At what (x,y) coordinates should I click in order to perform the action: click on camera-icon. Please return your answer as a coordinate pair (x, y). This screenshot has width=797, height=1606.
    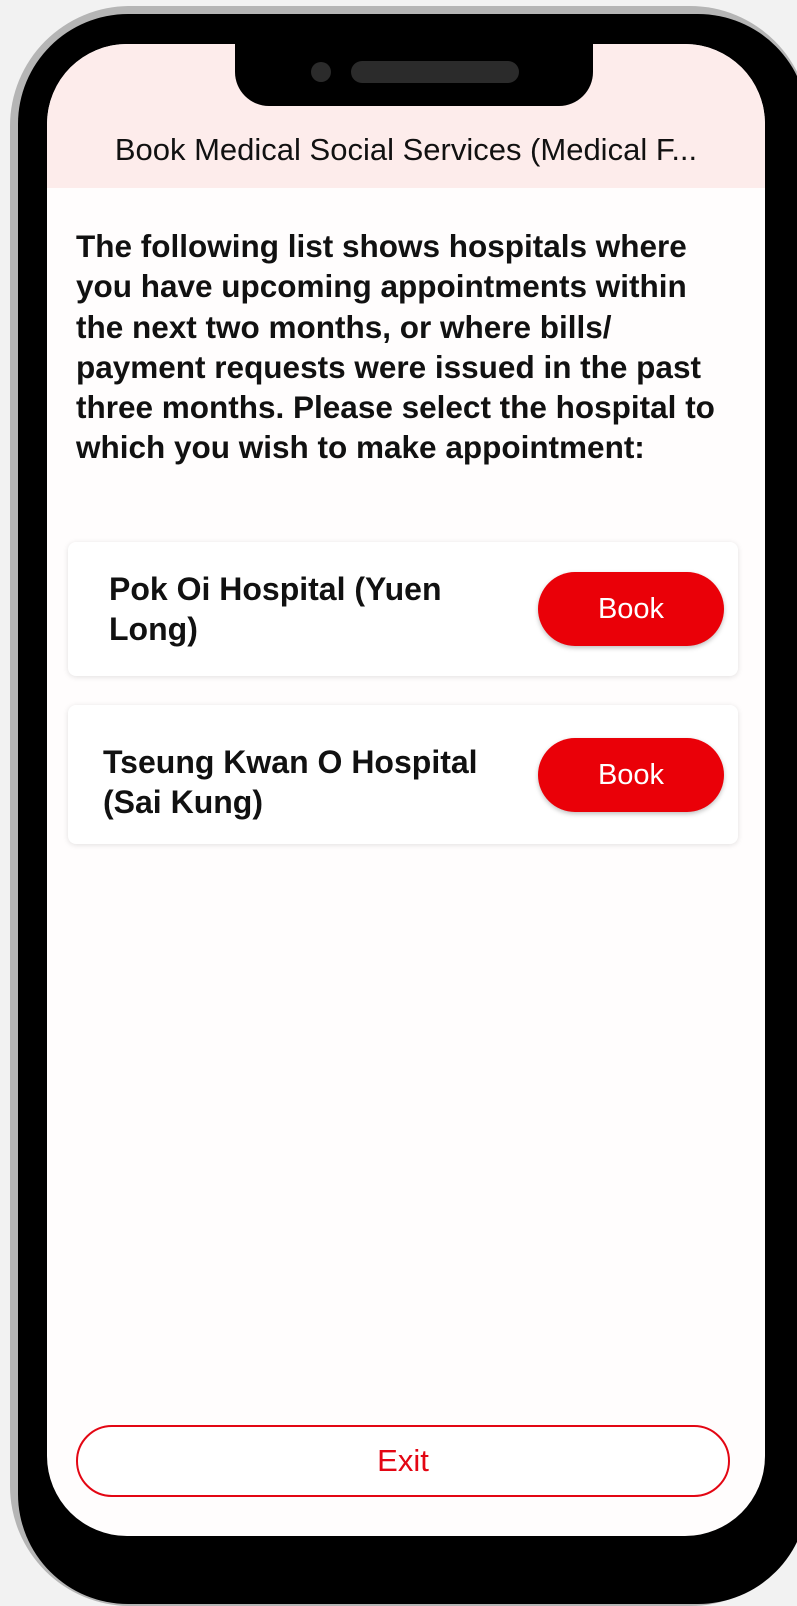
    Looking at the image, I should click on (321, 72).